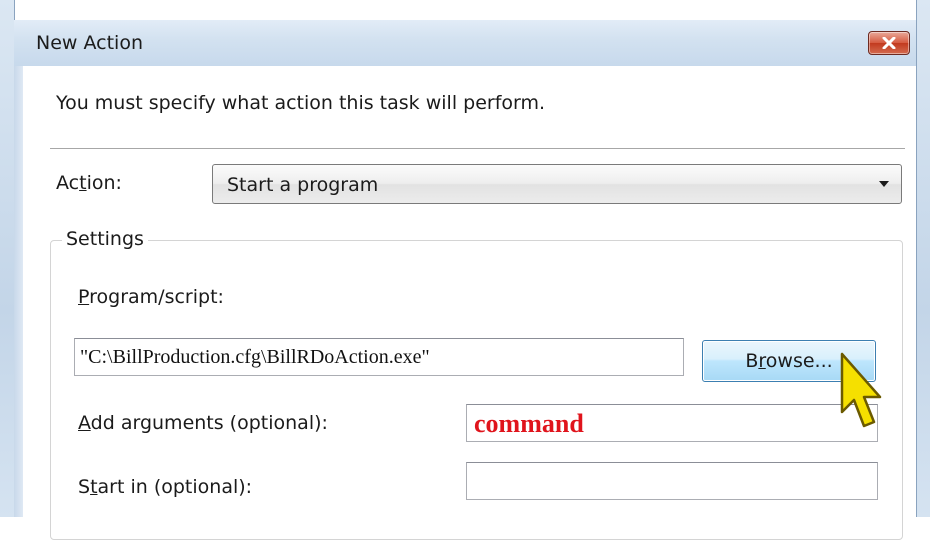 Image resolution: width=930 pixels, height=540 pixels. I want to click on close-button, so click(889, 43).